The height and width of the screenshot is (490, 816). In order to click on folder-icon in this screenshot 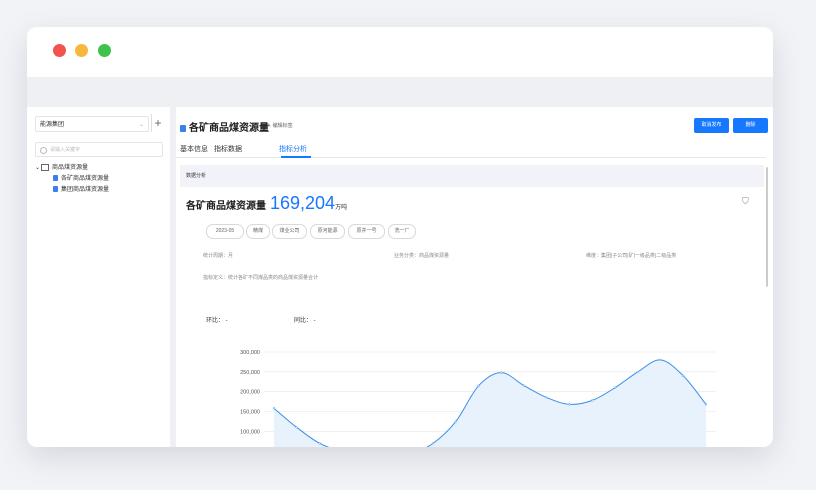, I will do `click(45, 167)`.